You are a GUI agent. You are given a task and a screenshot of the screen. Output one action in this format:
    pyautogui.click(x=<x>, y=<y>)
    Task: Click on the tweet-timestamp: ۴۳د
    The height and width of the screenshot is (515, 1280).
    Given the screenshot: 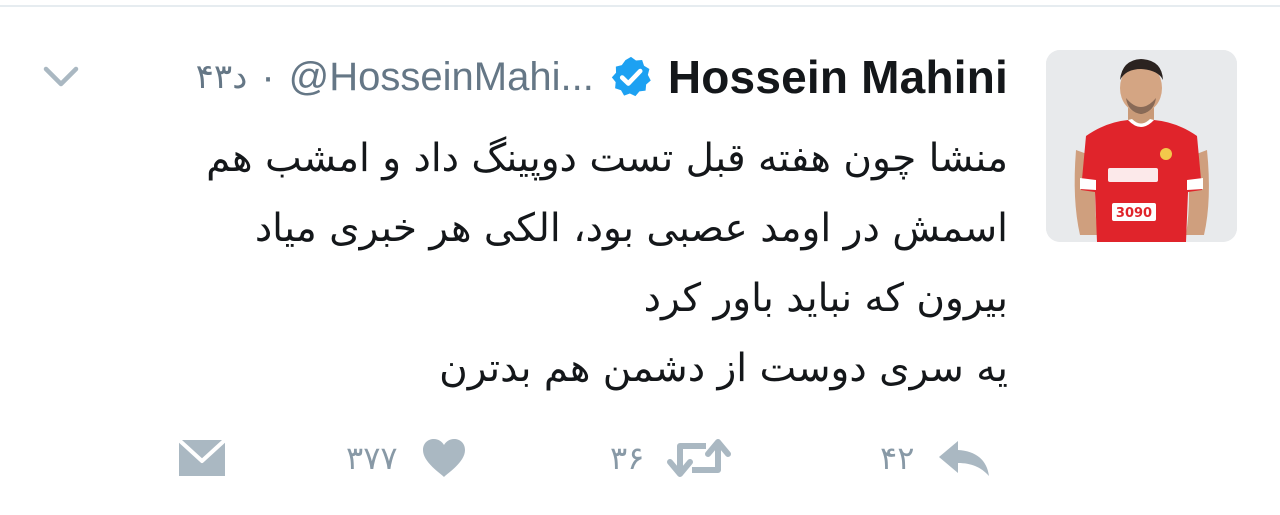 What is the action you would take?
    pyautogui.click(x=222, y=77)
    